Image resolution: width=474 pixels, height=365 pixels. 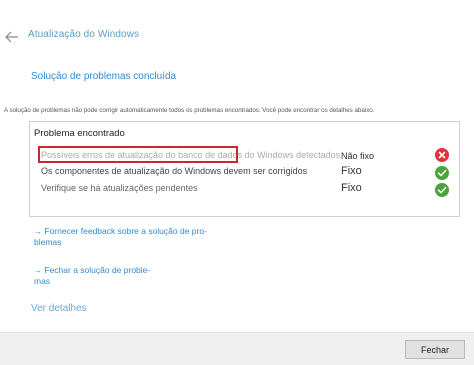 What do you see at coordinates (358, 156) in the screenshot?
I see `problem-status: Não fixo` at bounding box center [358, 156].